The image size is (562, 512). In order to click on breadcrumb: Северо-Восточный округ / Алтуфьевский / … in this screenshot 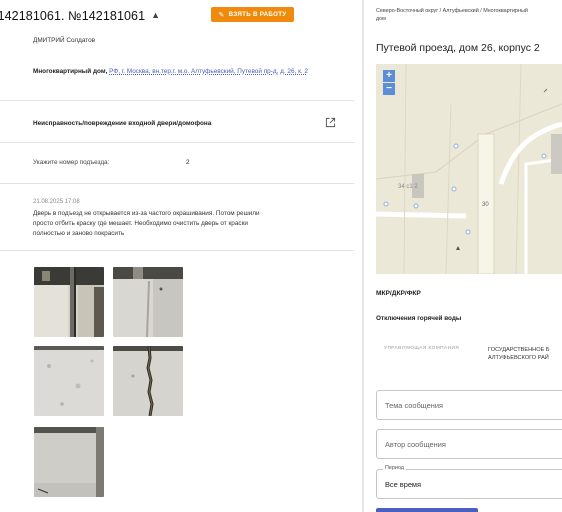, I will do `click(469, 15)`.